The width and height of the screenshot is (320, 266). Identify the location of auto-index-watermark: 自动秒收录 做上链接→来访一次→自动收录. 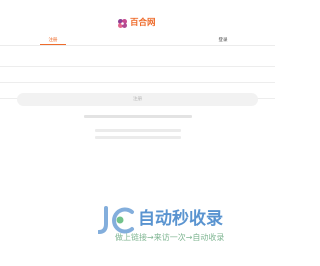
(161, 224).